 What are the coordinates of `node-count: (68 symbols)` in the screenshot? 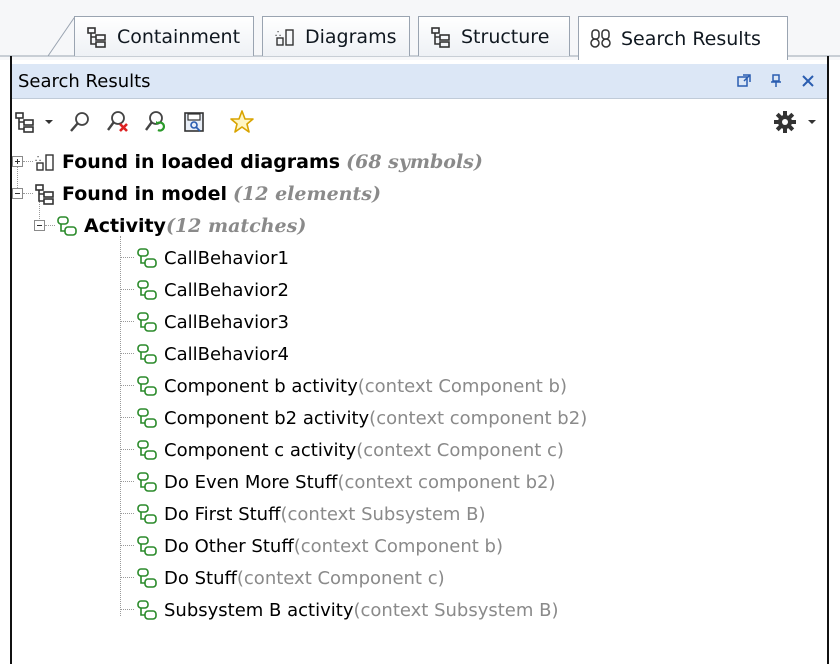 It's located at (414, 162).